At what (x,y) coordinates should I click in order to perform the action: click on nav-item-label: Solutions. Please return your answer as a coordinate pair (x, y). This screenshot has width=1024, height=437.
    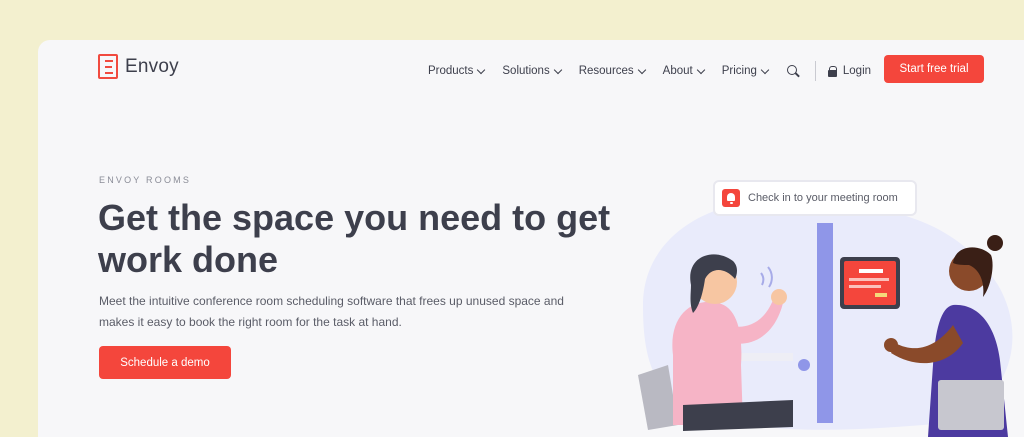
    Looking at the image, I should click on (526, 71).